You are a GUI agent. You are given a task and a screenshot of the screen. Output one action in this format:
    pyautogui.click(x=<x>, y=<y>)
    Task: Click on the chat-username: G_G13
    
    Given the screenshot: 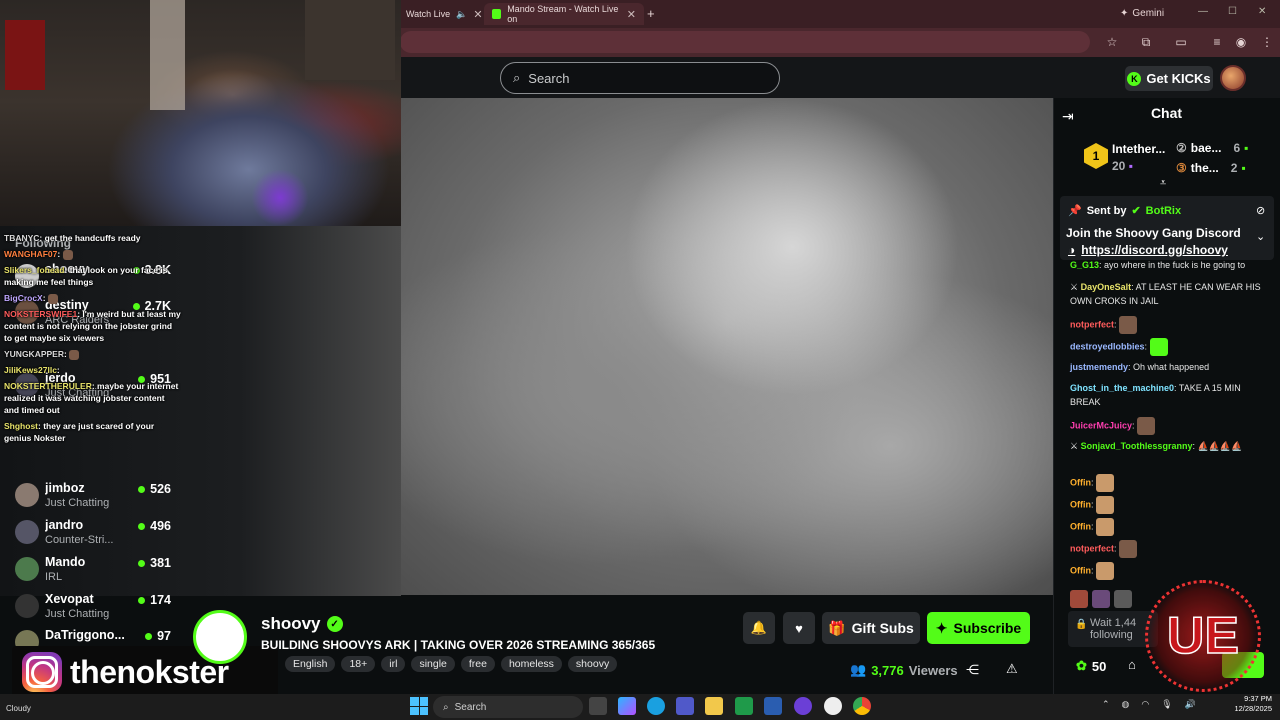 What is the action you would take?
    pyautogui.click(x=1084, y=265)
    